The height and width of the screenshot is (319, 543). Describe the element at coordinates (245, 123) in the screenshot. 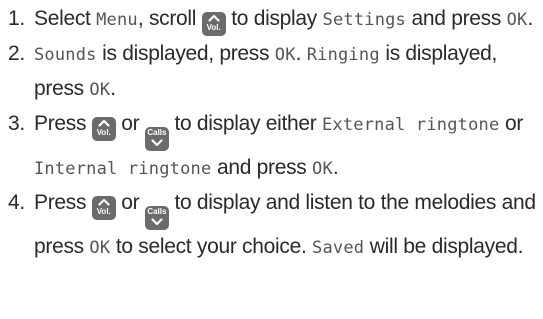

I see `step-text: to display either` at that location.